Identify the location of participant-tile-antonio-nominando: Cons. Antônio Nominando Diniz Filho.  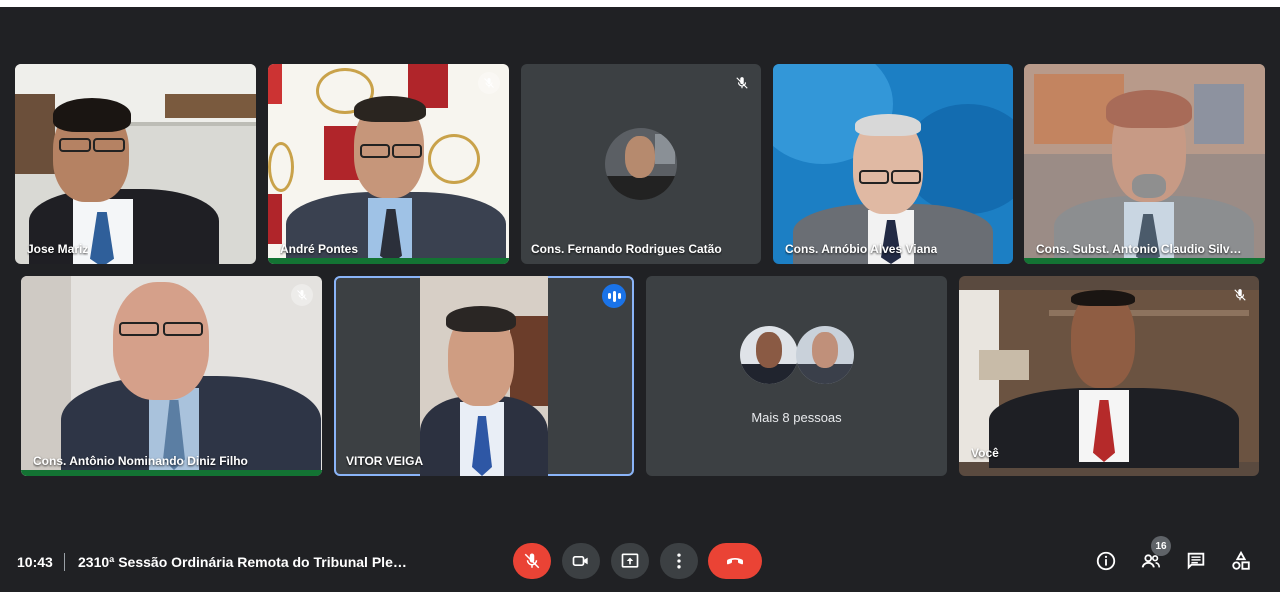
(171, 376).